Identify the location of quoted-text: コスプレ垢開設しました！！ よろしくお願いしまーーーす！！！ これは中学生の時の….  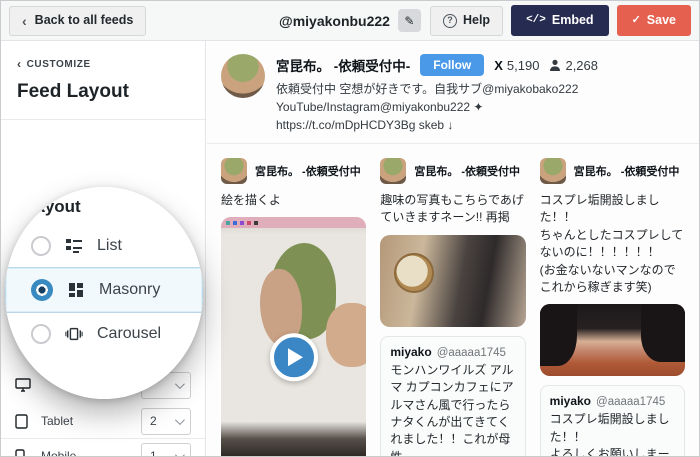
(609, 434).